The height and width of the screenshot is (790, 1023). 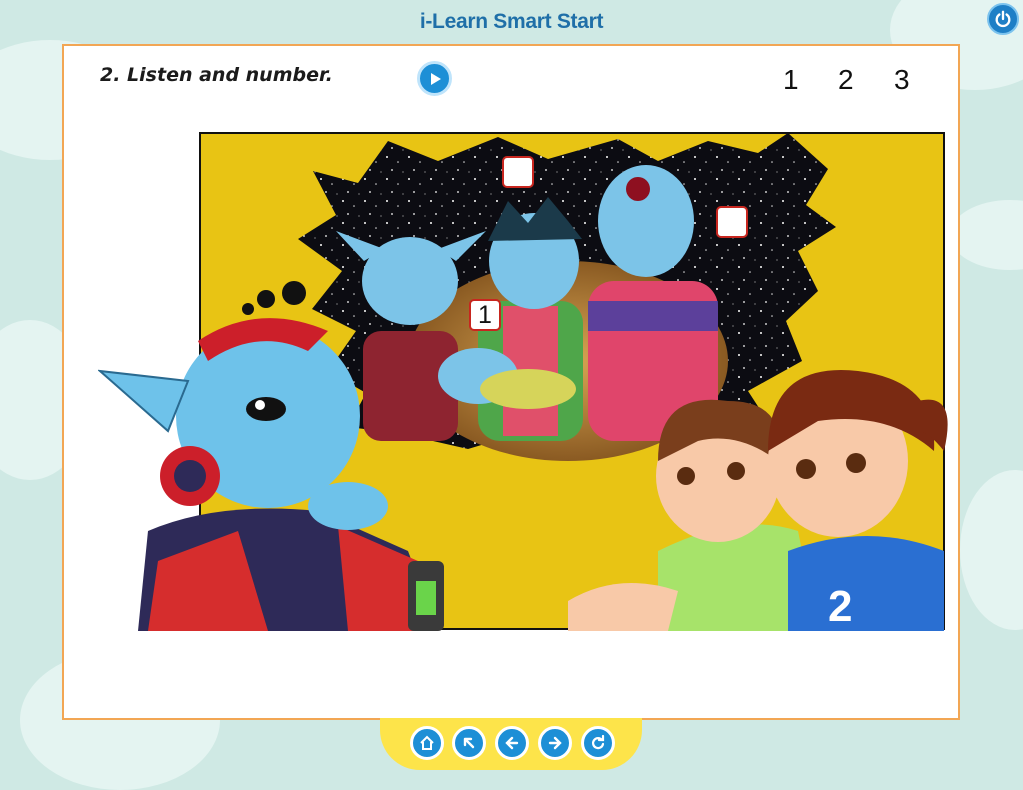 I want to click on home-icon, so click(x=427, y=742).